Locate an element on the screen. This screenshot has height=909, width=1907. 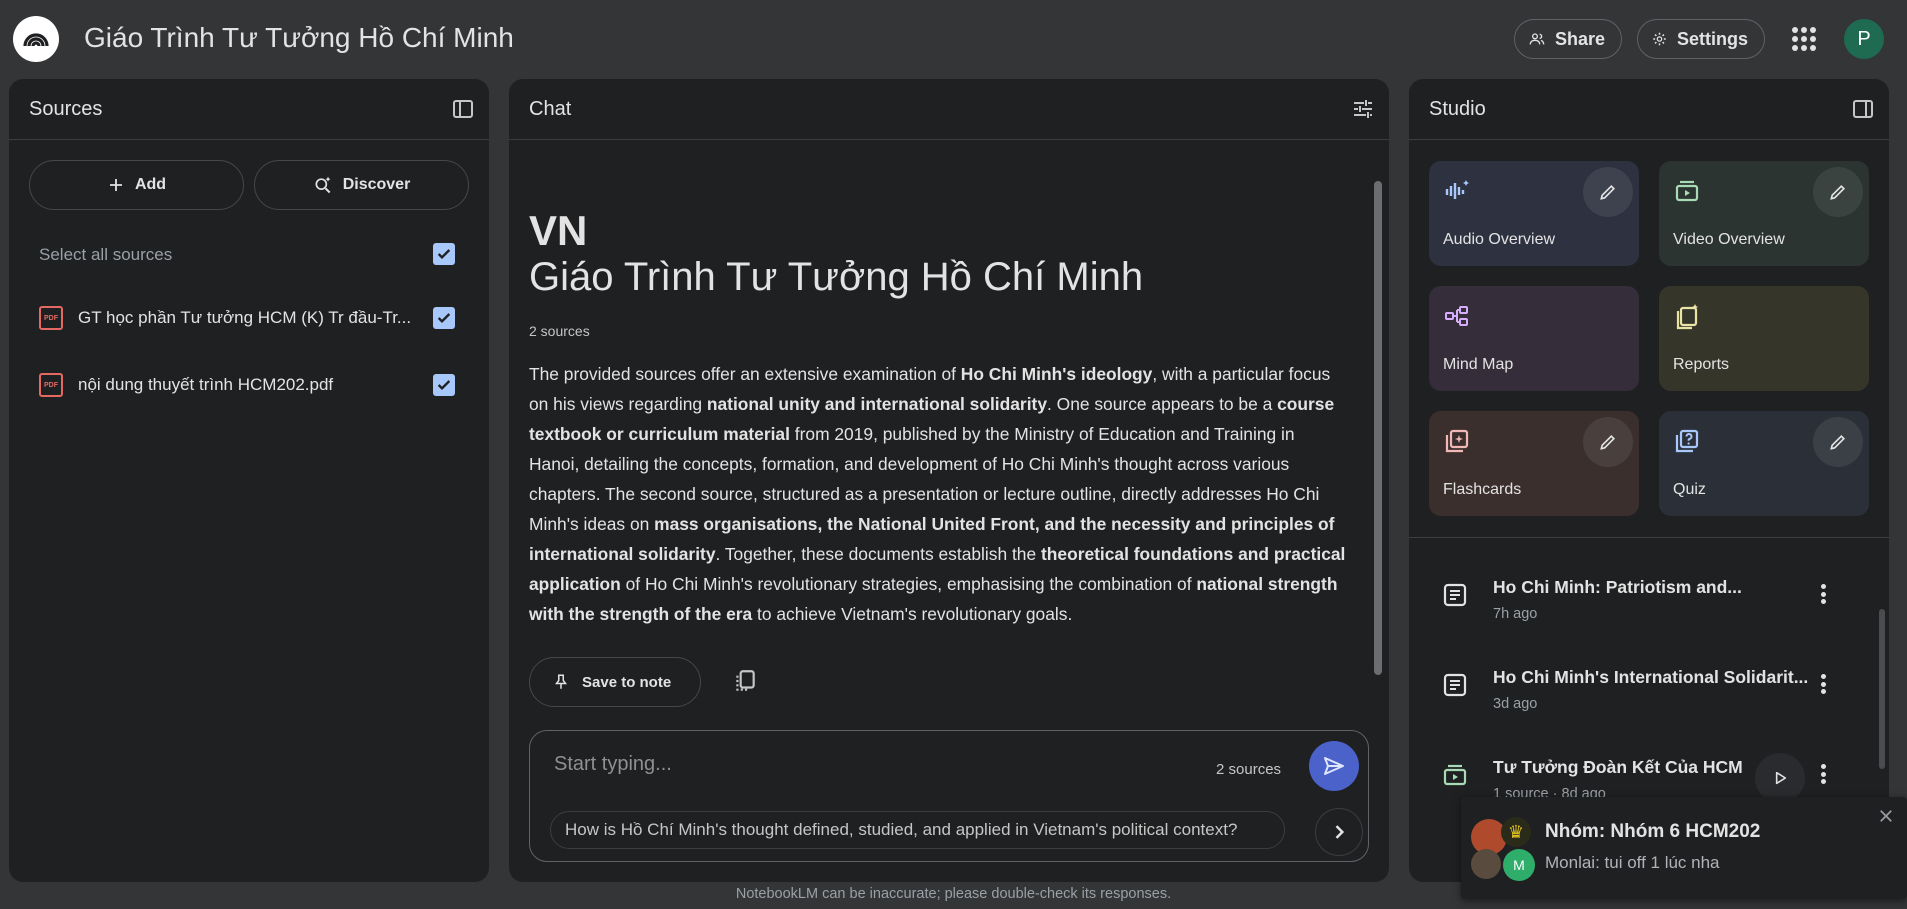
studio-title: Studio is located at coordinates (1457, 108).